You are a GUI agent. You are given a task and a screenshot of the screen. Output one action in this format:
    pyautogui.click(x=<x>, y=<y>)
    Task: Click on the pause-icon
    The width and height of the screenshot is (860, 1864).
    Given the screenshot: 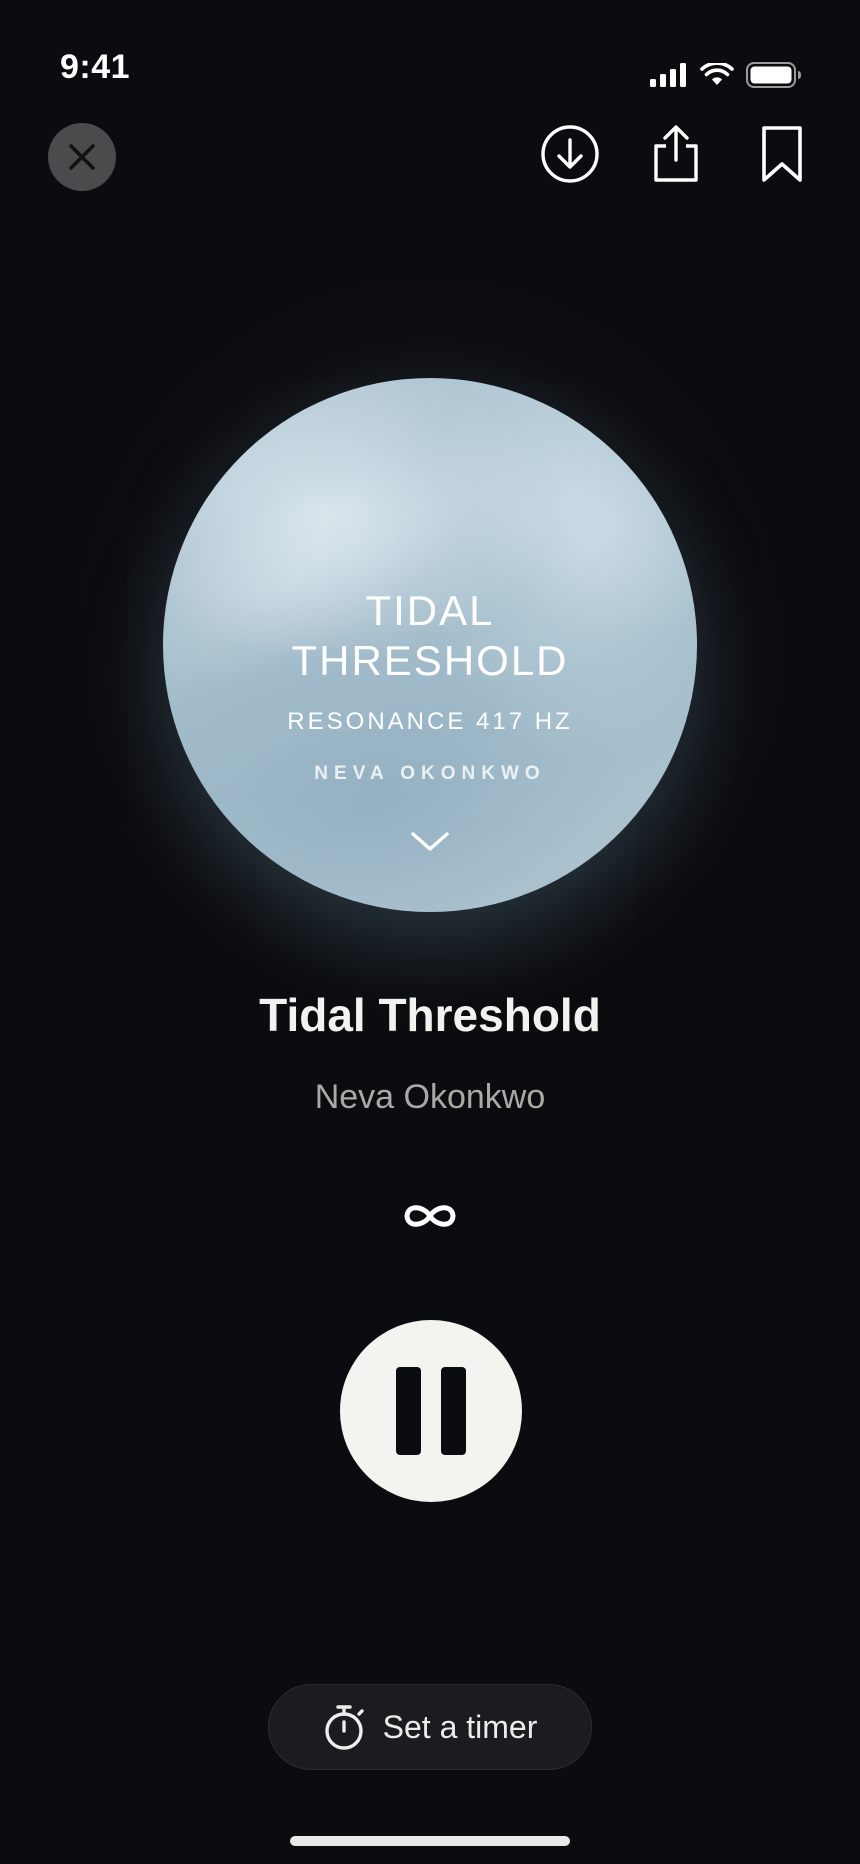 What is the action you would take?
    pyautogui.click(x=431, y=1411)
    